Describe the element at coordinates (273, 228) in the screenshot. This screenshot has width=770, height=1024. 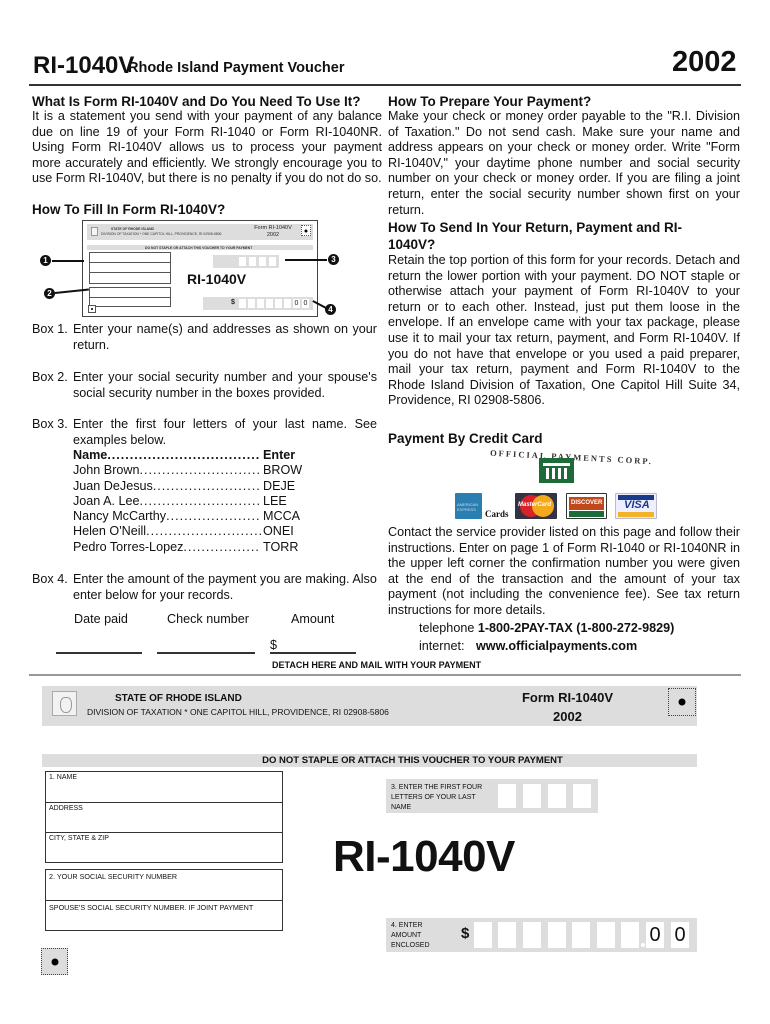
I see `diagram-form: Form RI-1040V` at that location.